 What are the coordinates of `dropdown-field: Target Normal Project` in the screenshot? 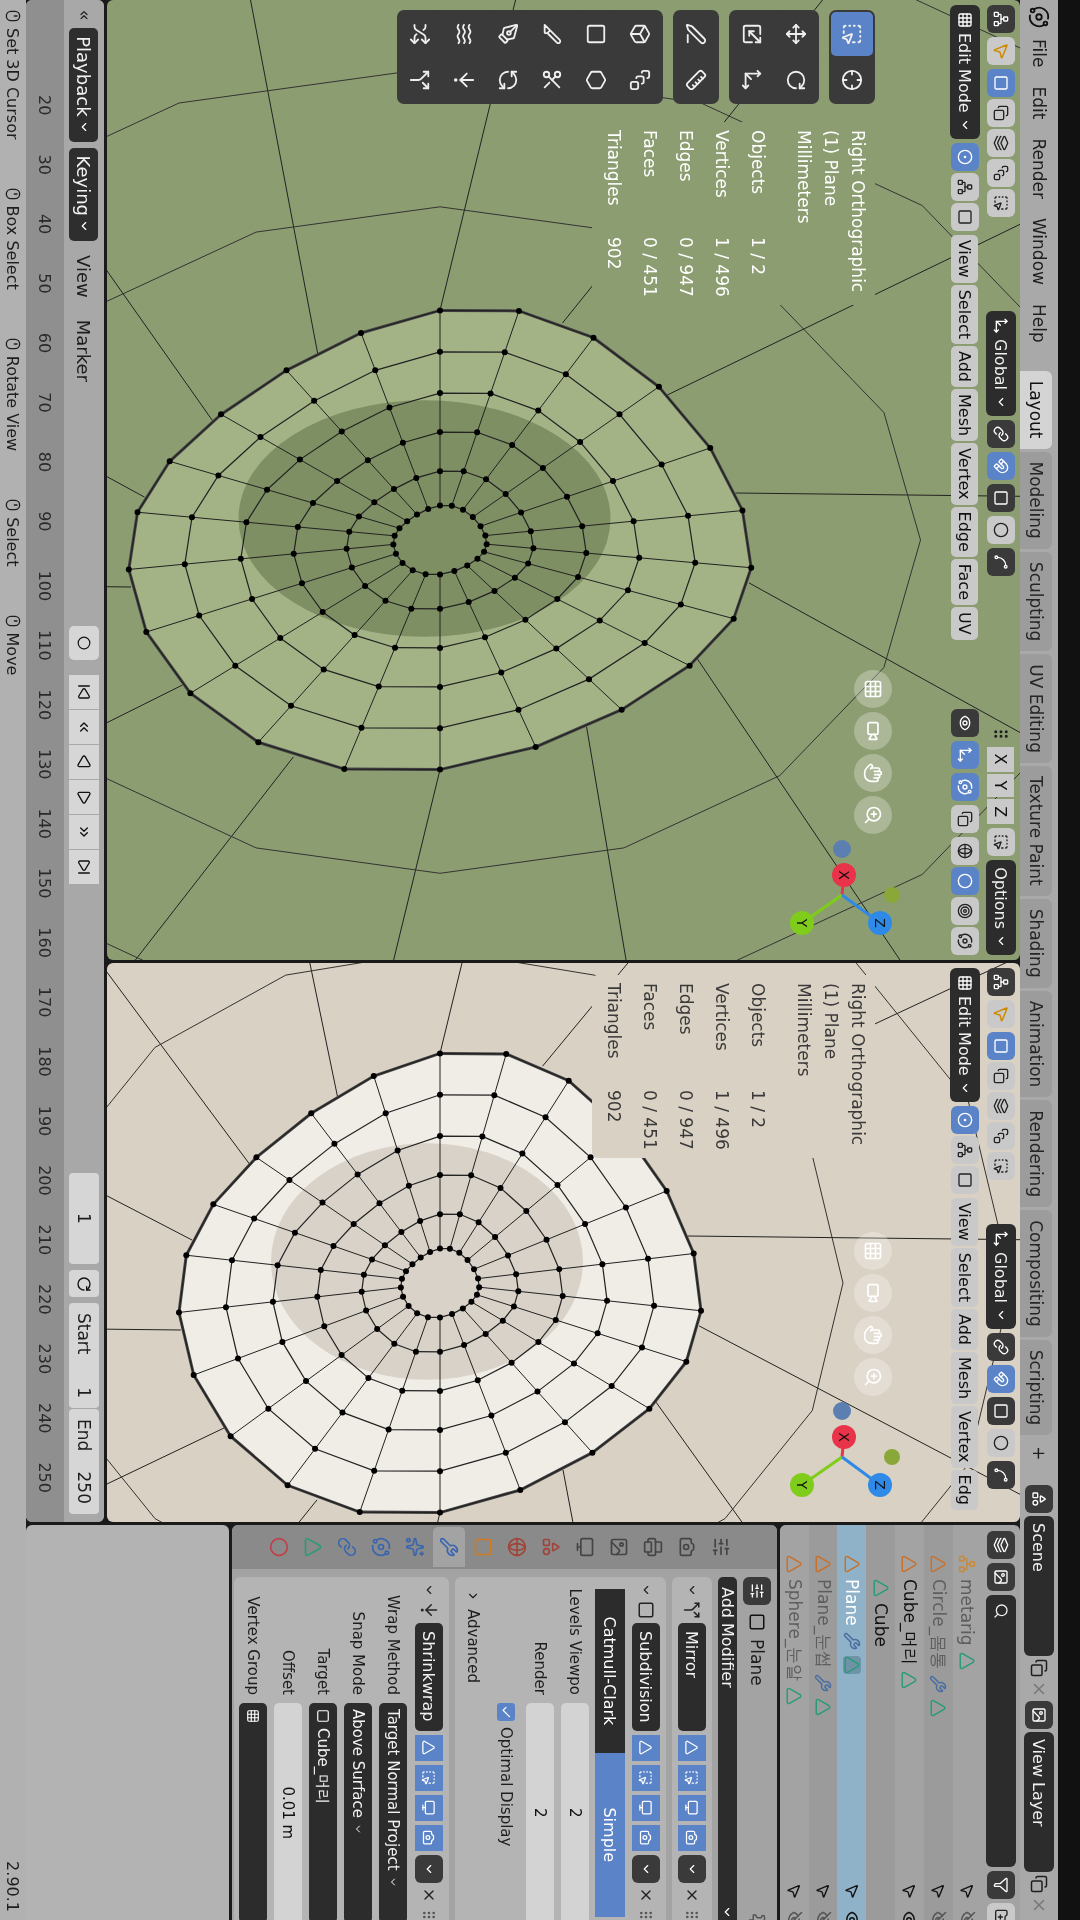 It's located at (393, 1811).